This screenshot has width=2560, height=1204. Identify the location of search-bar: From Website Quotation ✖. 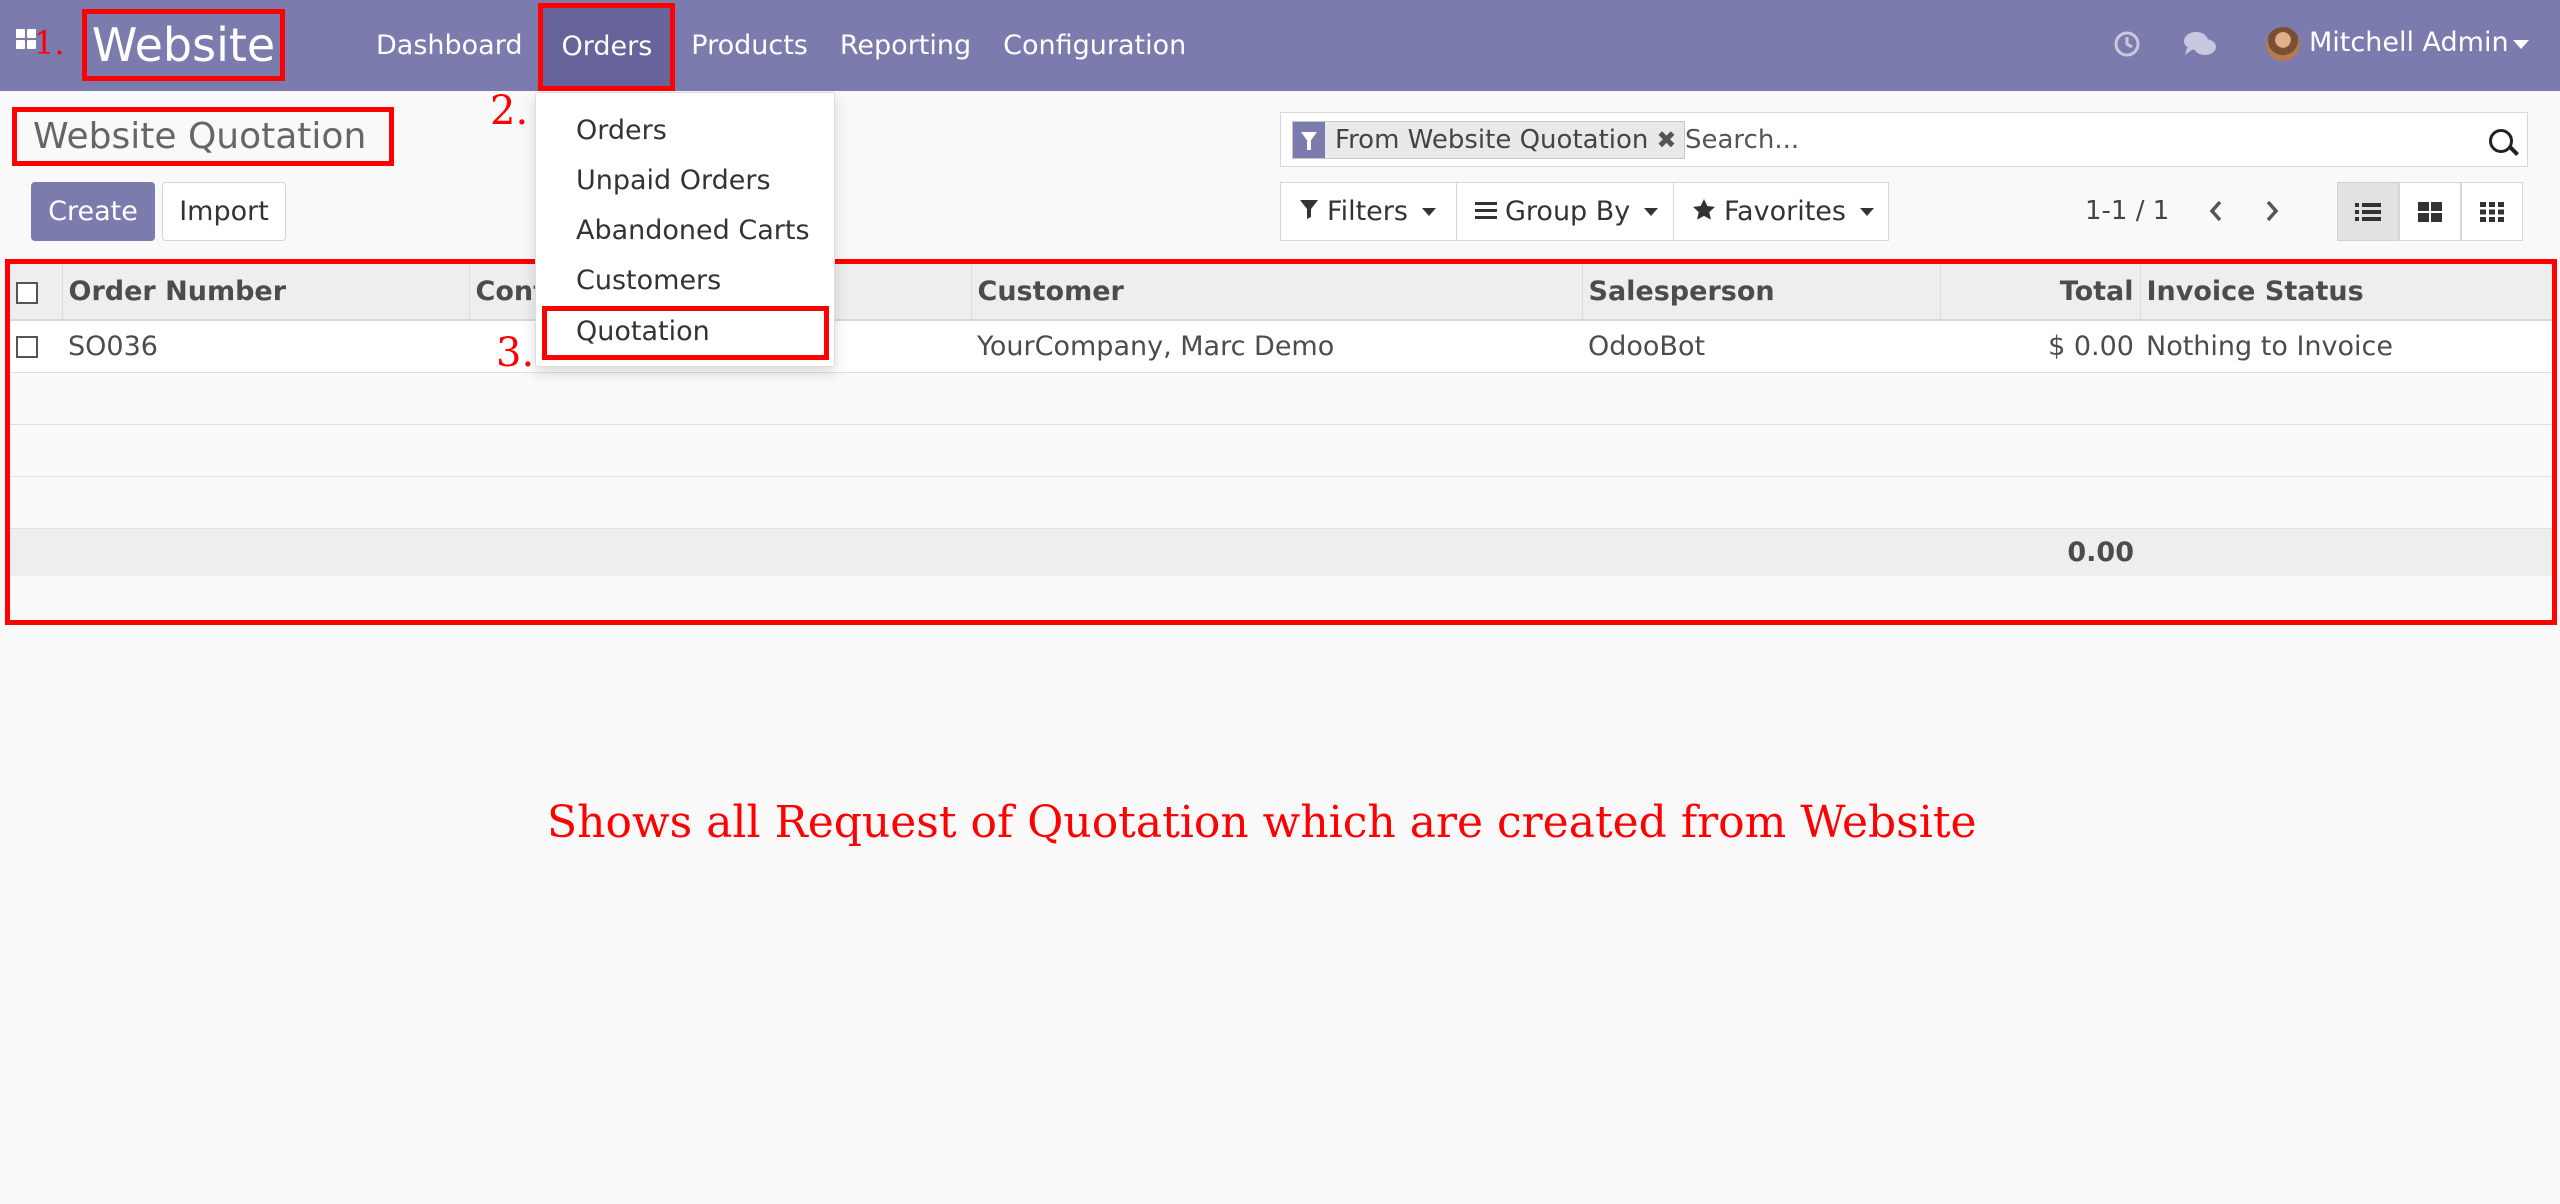
(1904, 139).